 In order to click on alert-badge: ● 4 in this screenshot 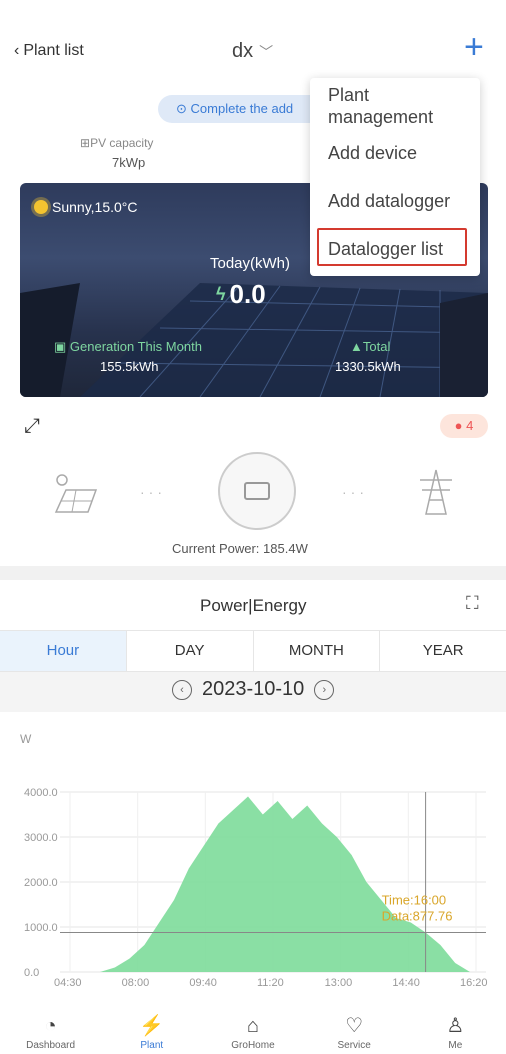, I will do `click(464, 426)`.